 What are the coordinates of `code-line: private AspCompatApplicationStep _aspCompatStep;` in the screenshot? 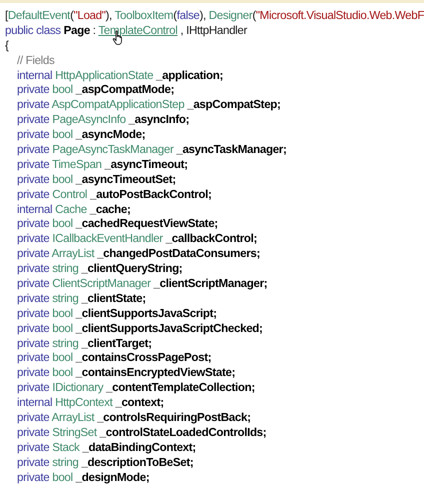 It's located at (149, 105).